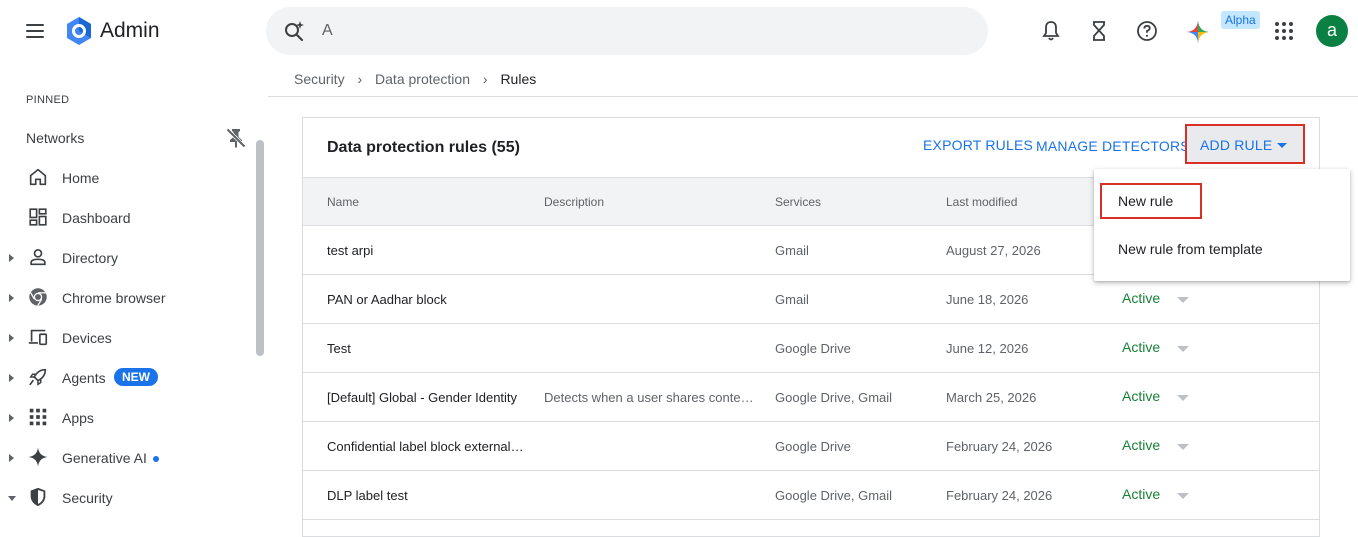 This screenshot has width=1358, height=537. I want to click on update-dot, so click(156, 459).